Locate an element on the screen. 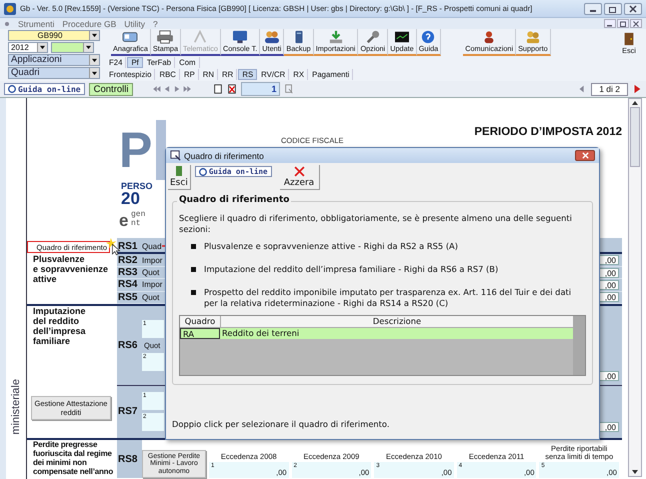  column-header: Descrizione is located at coordinates (397, 321).